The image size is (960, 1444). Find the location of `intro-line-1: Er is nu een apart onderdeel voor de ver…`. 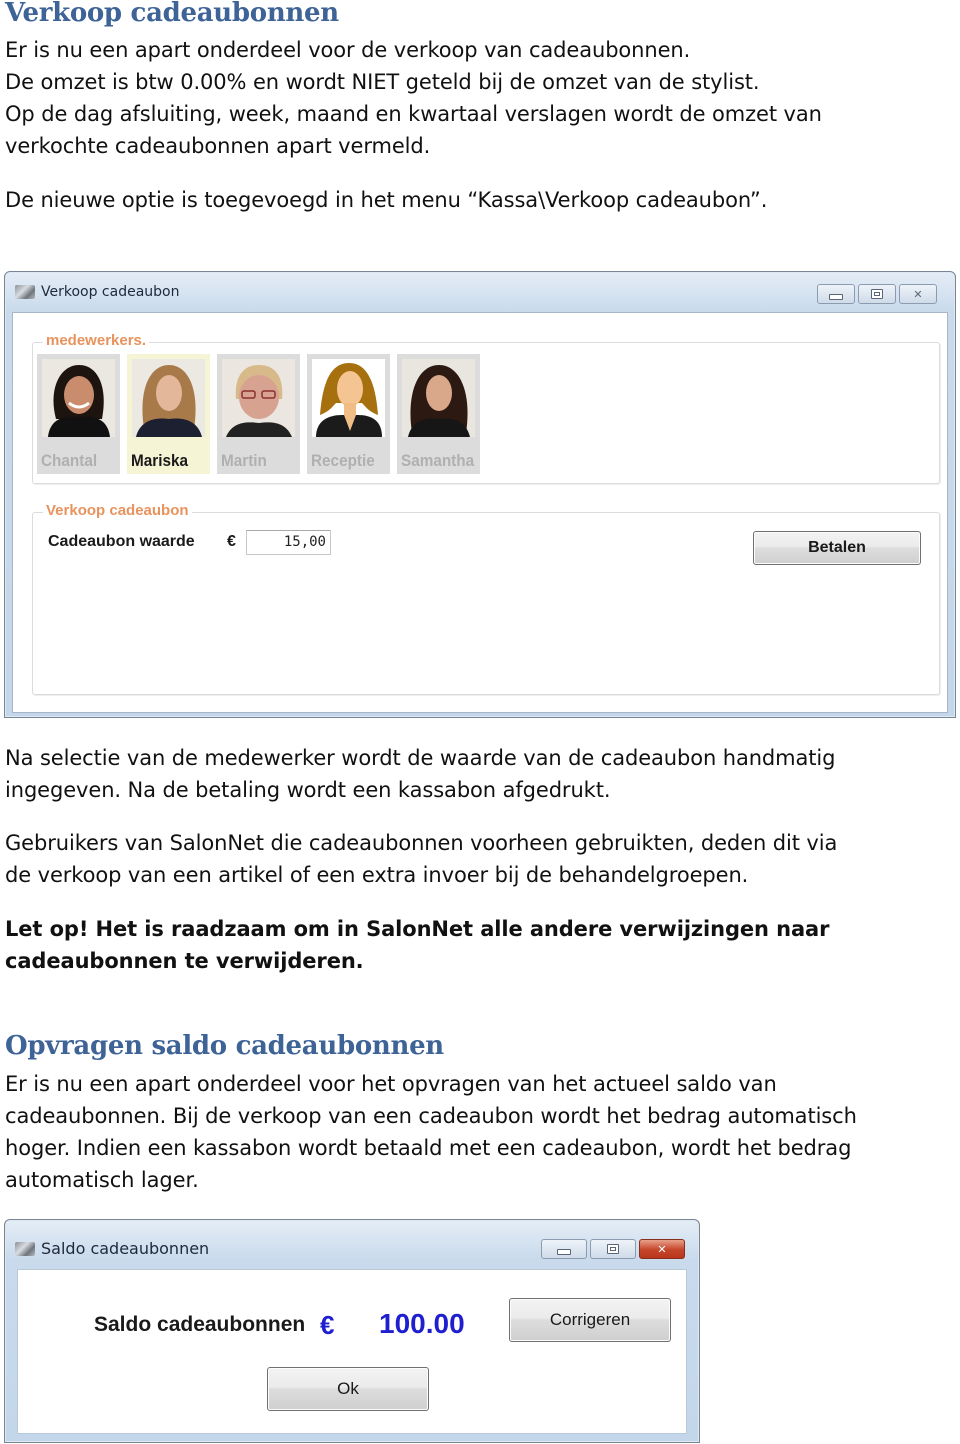

intro-line-1: Er is nu een apart onderdeel voor de ver… is located at coordinates (348, 50).